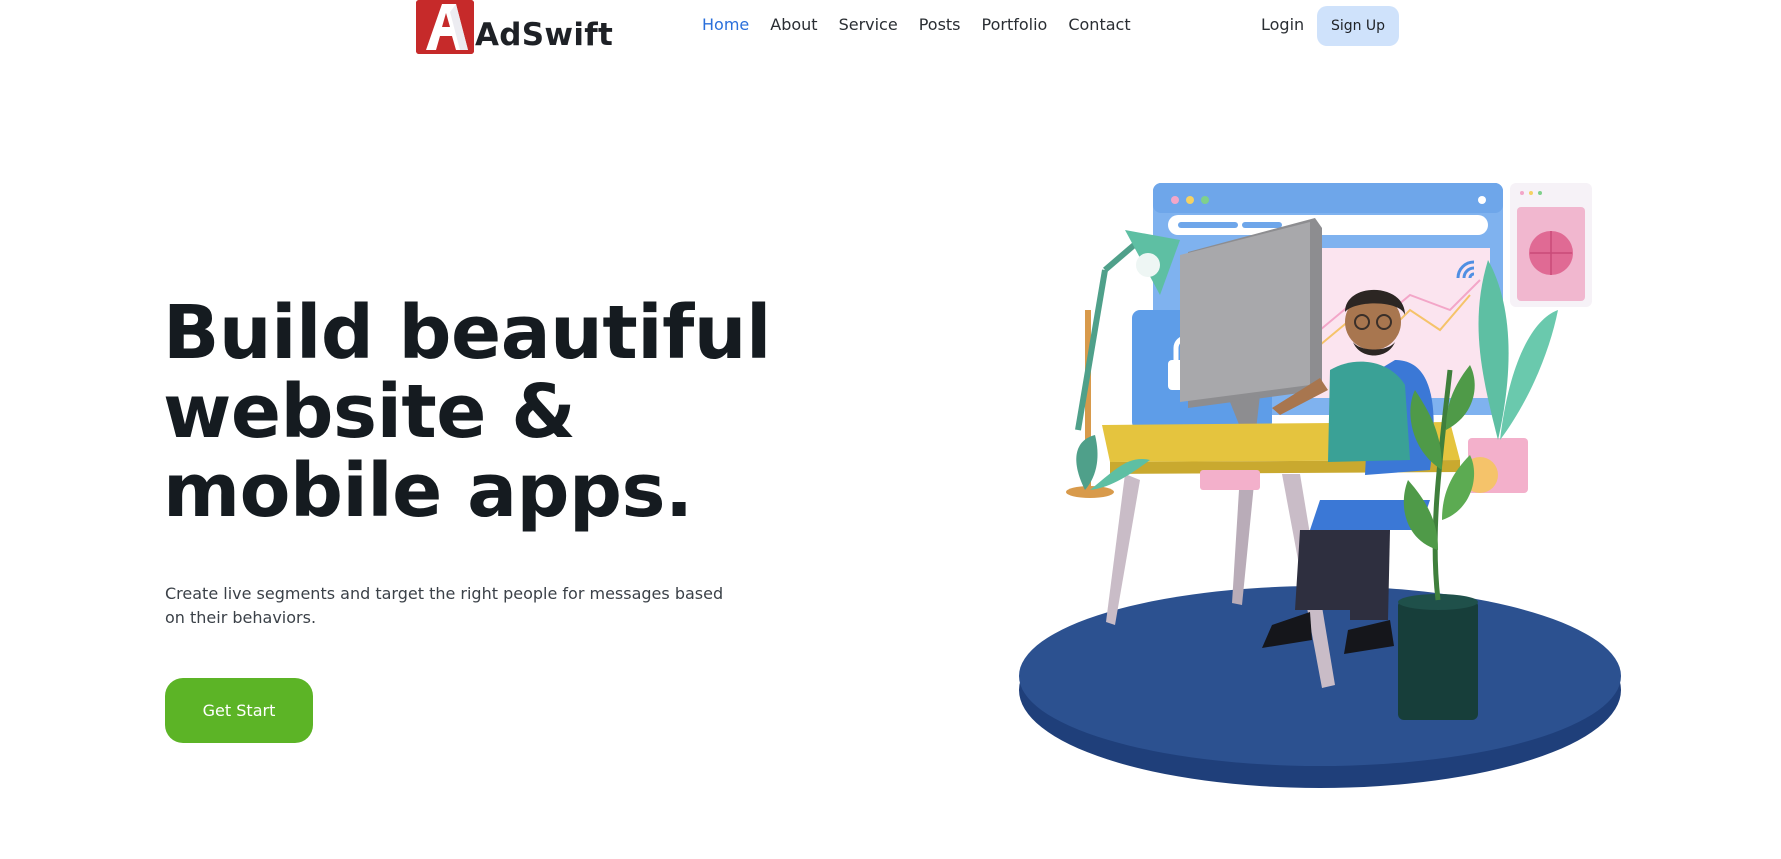  I want to click on nav-item-home: Home, so click(725, 25).